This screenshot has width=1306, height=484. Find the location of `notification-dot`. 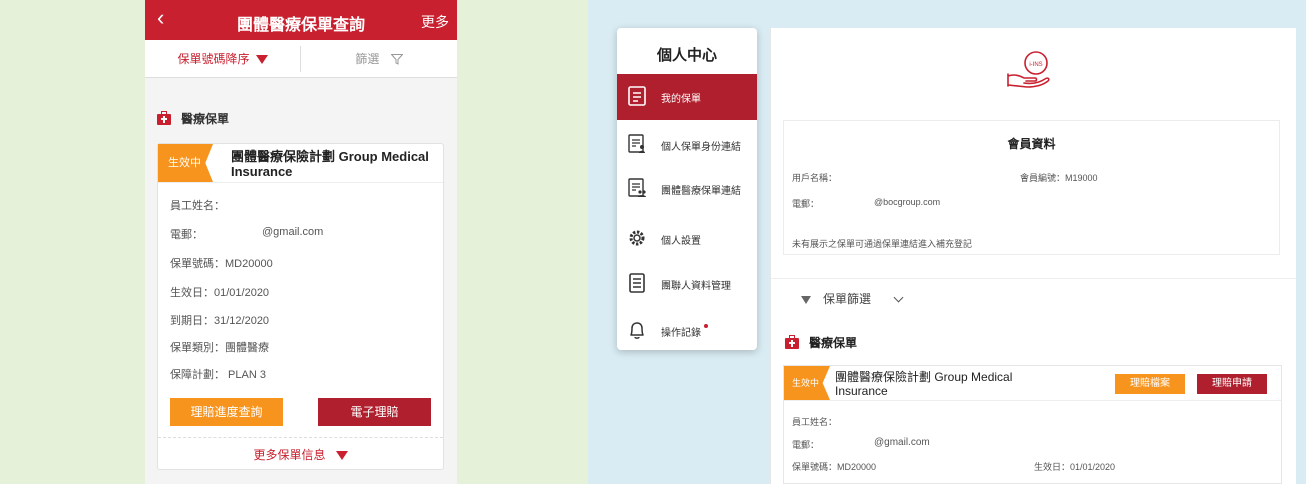

notification-dot is located at coordinates (706, 326).